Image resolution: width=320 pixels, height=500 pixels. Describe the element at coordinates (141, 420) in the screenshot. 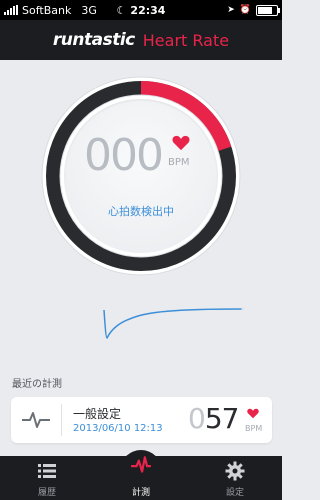

I see `recent-measurement-card: 一般設定 2013/06/10 12:13 057 BPM` at that location.